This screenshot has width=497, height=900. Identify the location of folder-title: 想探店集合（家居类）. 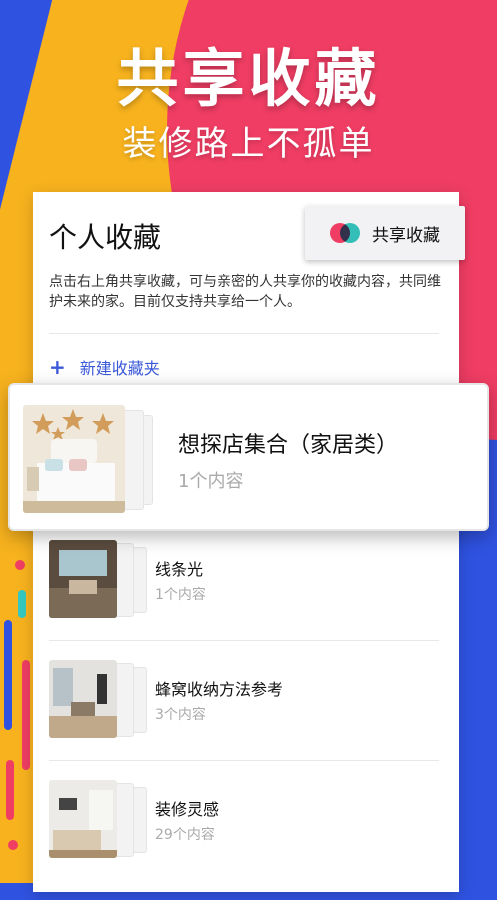
(288, 445).